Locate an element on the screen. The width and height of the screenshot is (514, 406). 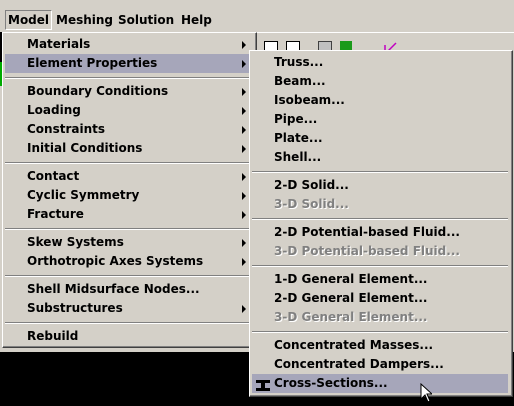
menu-item-label: Skew Systems is located at coordinates (75, 242).